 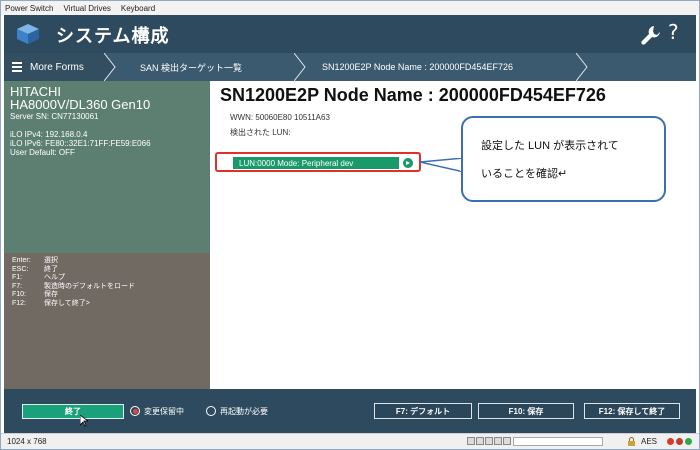 I want to click on more-forms-label: More Forms, so click(x=57, y=67).